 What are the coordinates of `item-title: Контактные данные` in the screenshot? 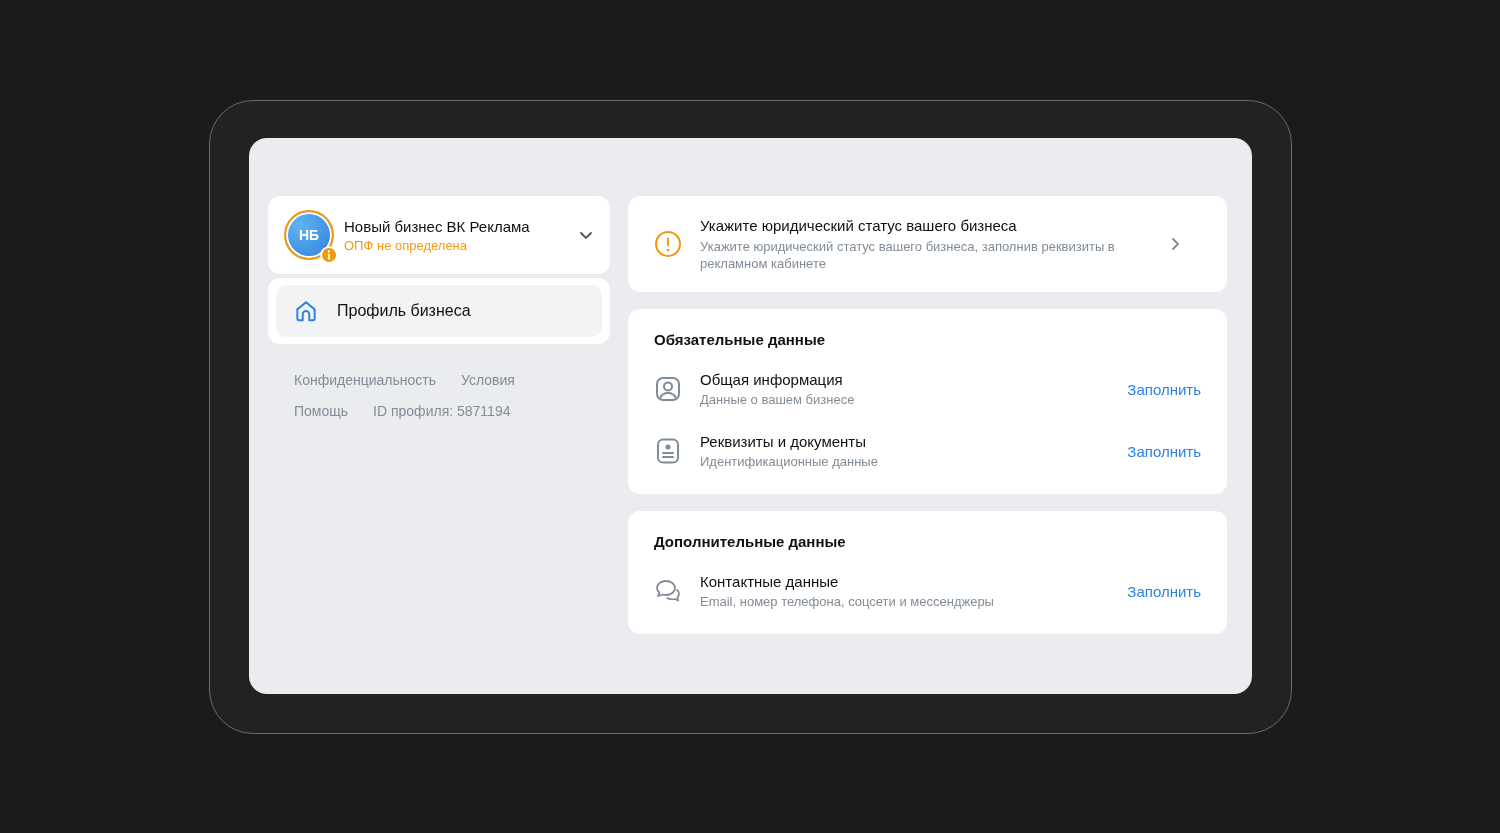 It's located at (770, 581).